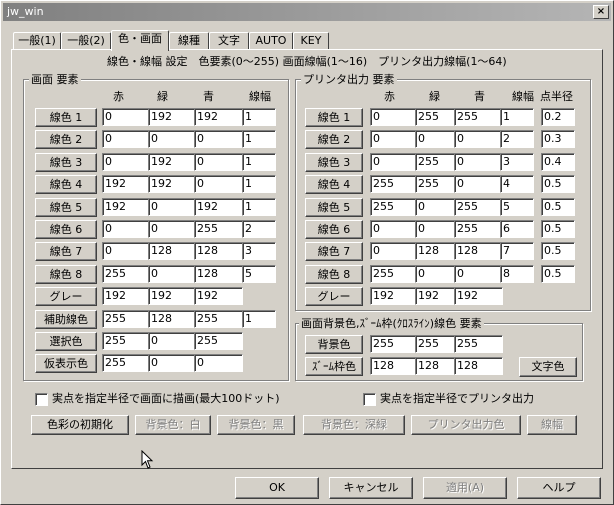  I want to click on close-button: ×, so click(601, 12).